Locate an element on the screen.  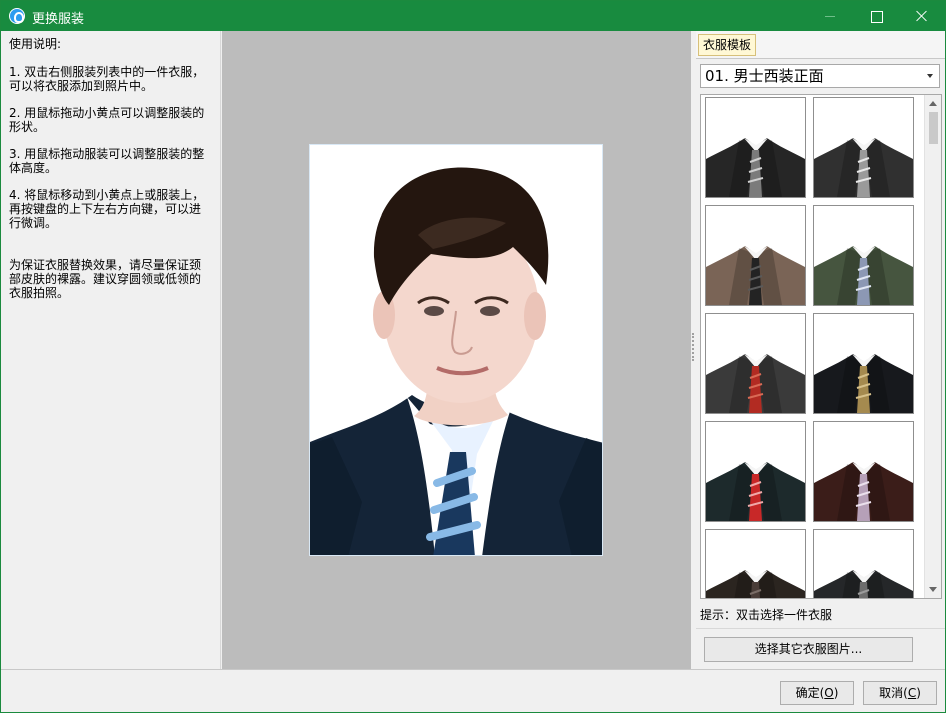
splitter-grip-icon is located at coordinates (693, 347).